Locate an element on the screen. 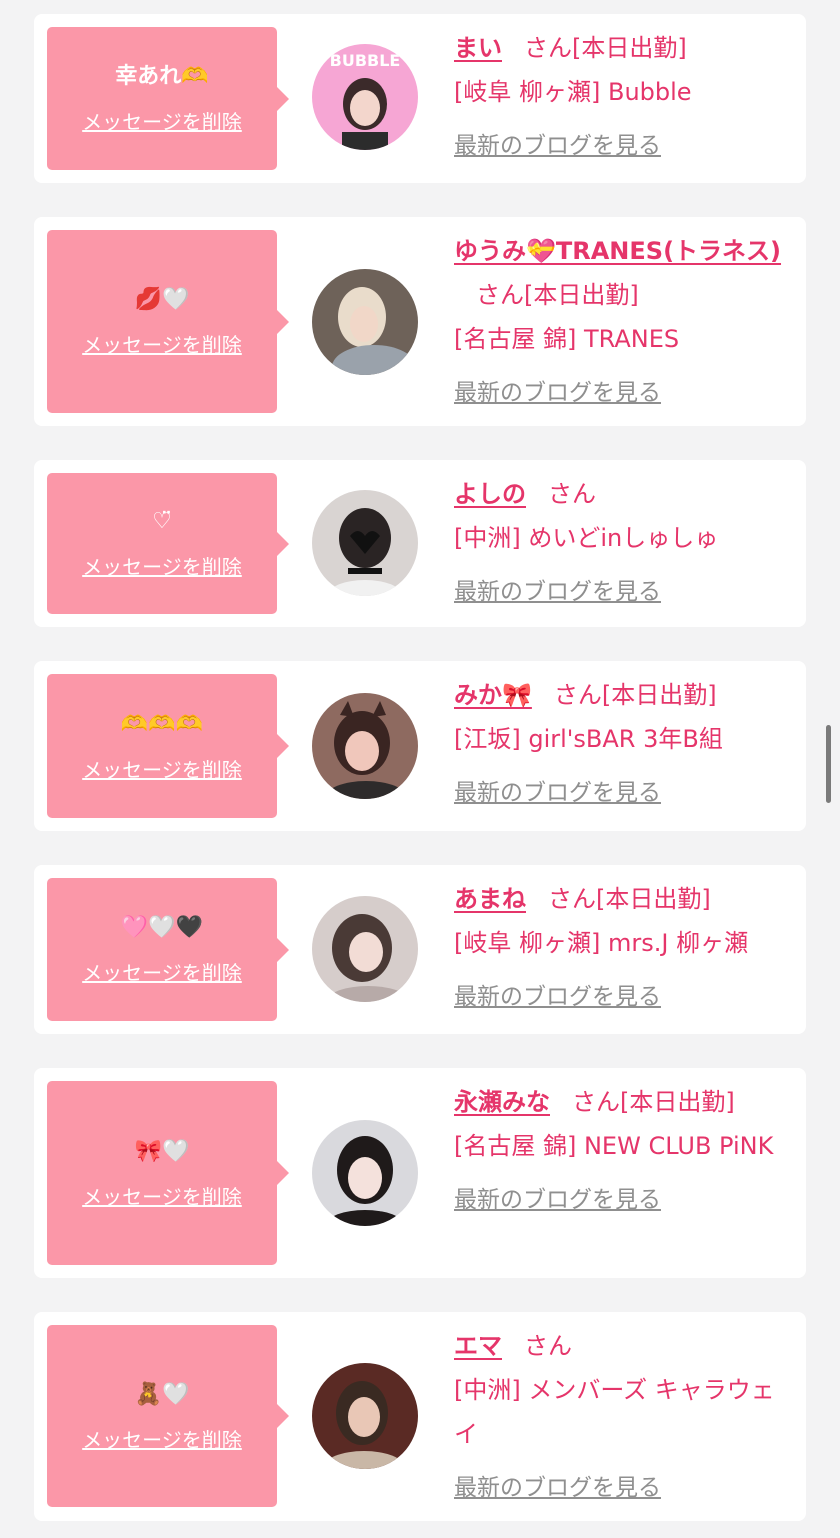  avatar: BUBBLE is located at coordinates (365, 97).